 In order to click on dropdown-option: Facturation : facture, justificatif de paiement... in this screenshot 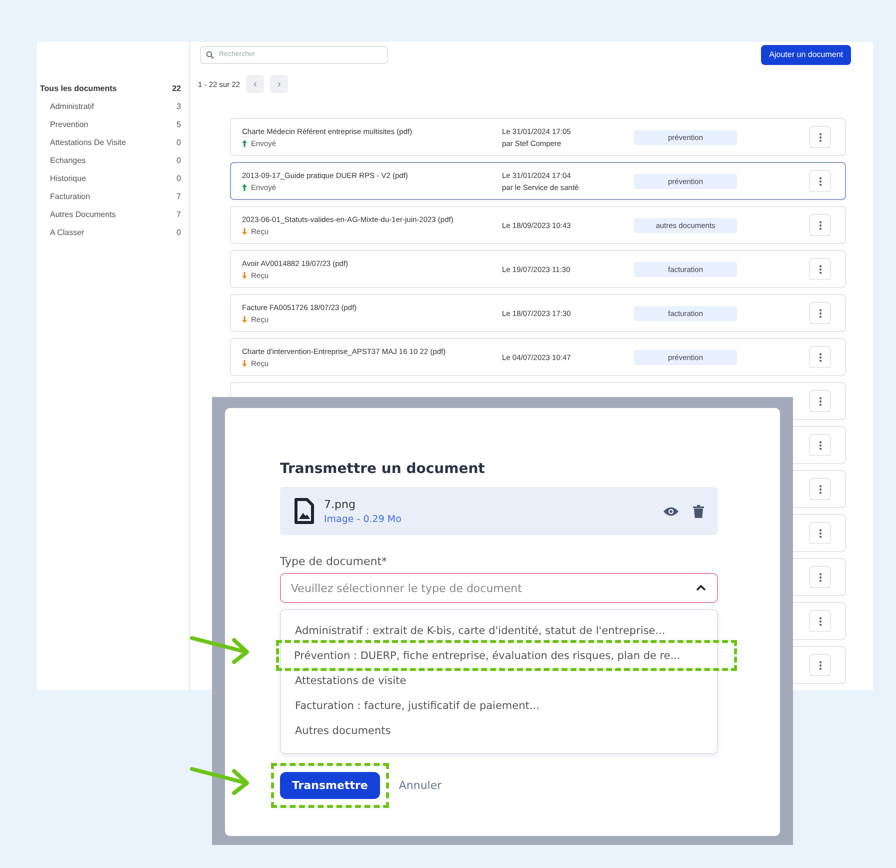, I will do `click(499, 705)`.